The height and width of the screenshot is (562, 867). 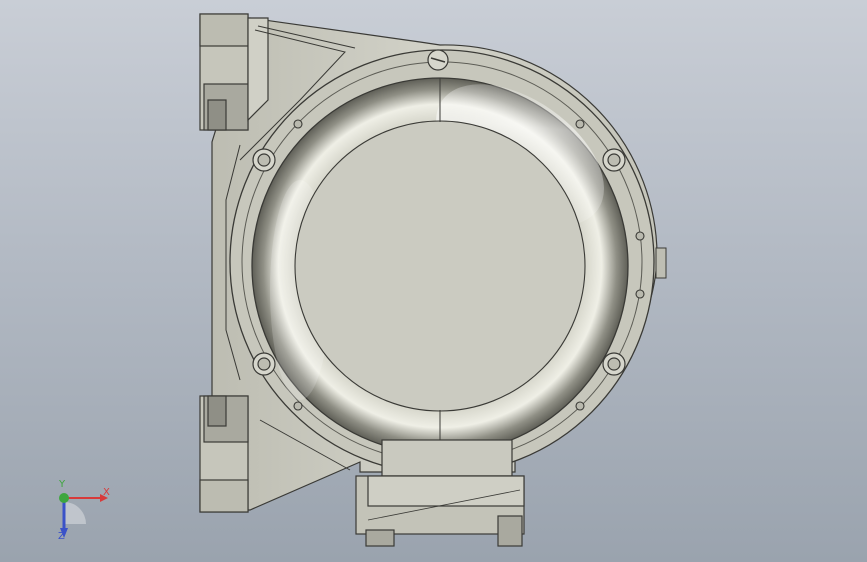 I want to click on axis-triad: X Y Z, so click(x=79, y=515).